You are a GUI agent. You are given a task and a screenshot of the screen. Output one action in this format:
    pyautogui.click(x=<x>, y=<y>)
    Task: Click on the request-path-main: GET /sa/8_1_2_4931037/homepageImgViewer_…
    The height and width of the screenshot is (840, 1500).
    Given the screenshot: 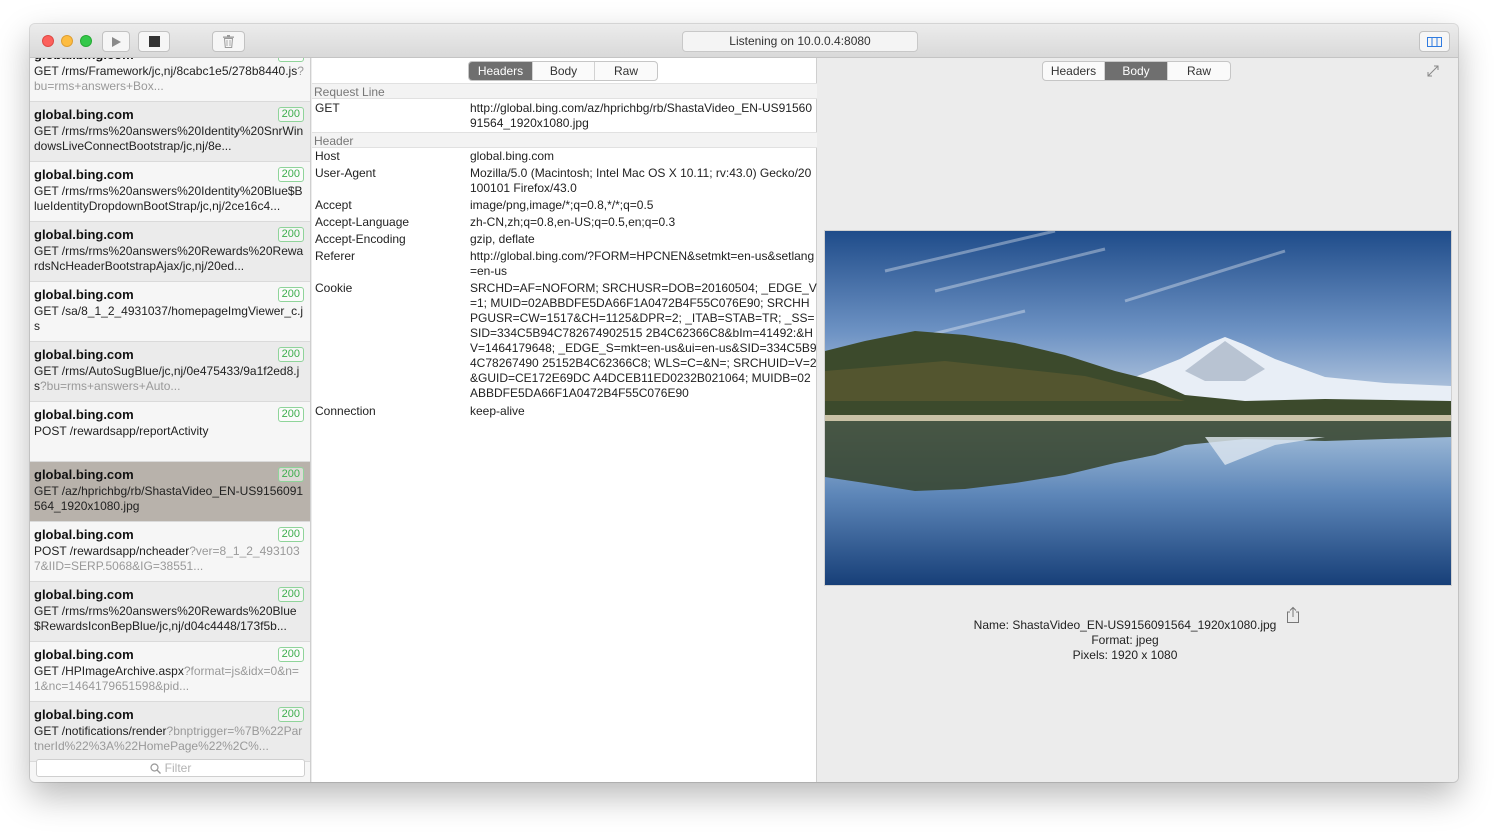 What is the action you would take?
    pyautogui.click(x=169, y=318)
    